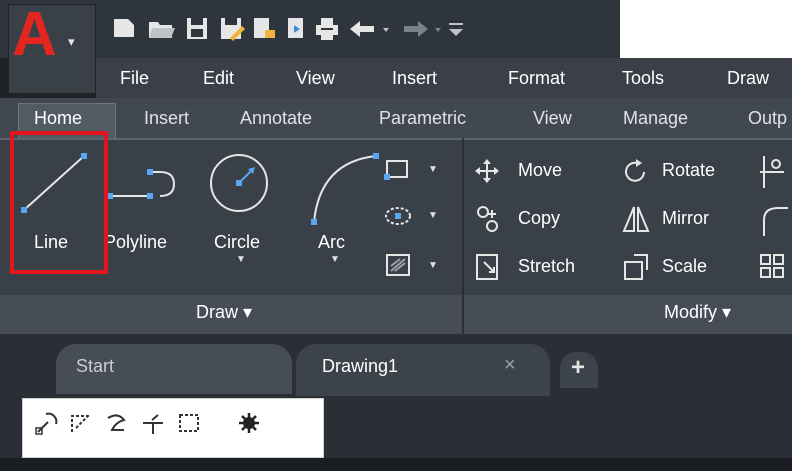 The height and width of the screenshot is (471, 792). I want to click on plus-icon: +, so click(578, 367).